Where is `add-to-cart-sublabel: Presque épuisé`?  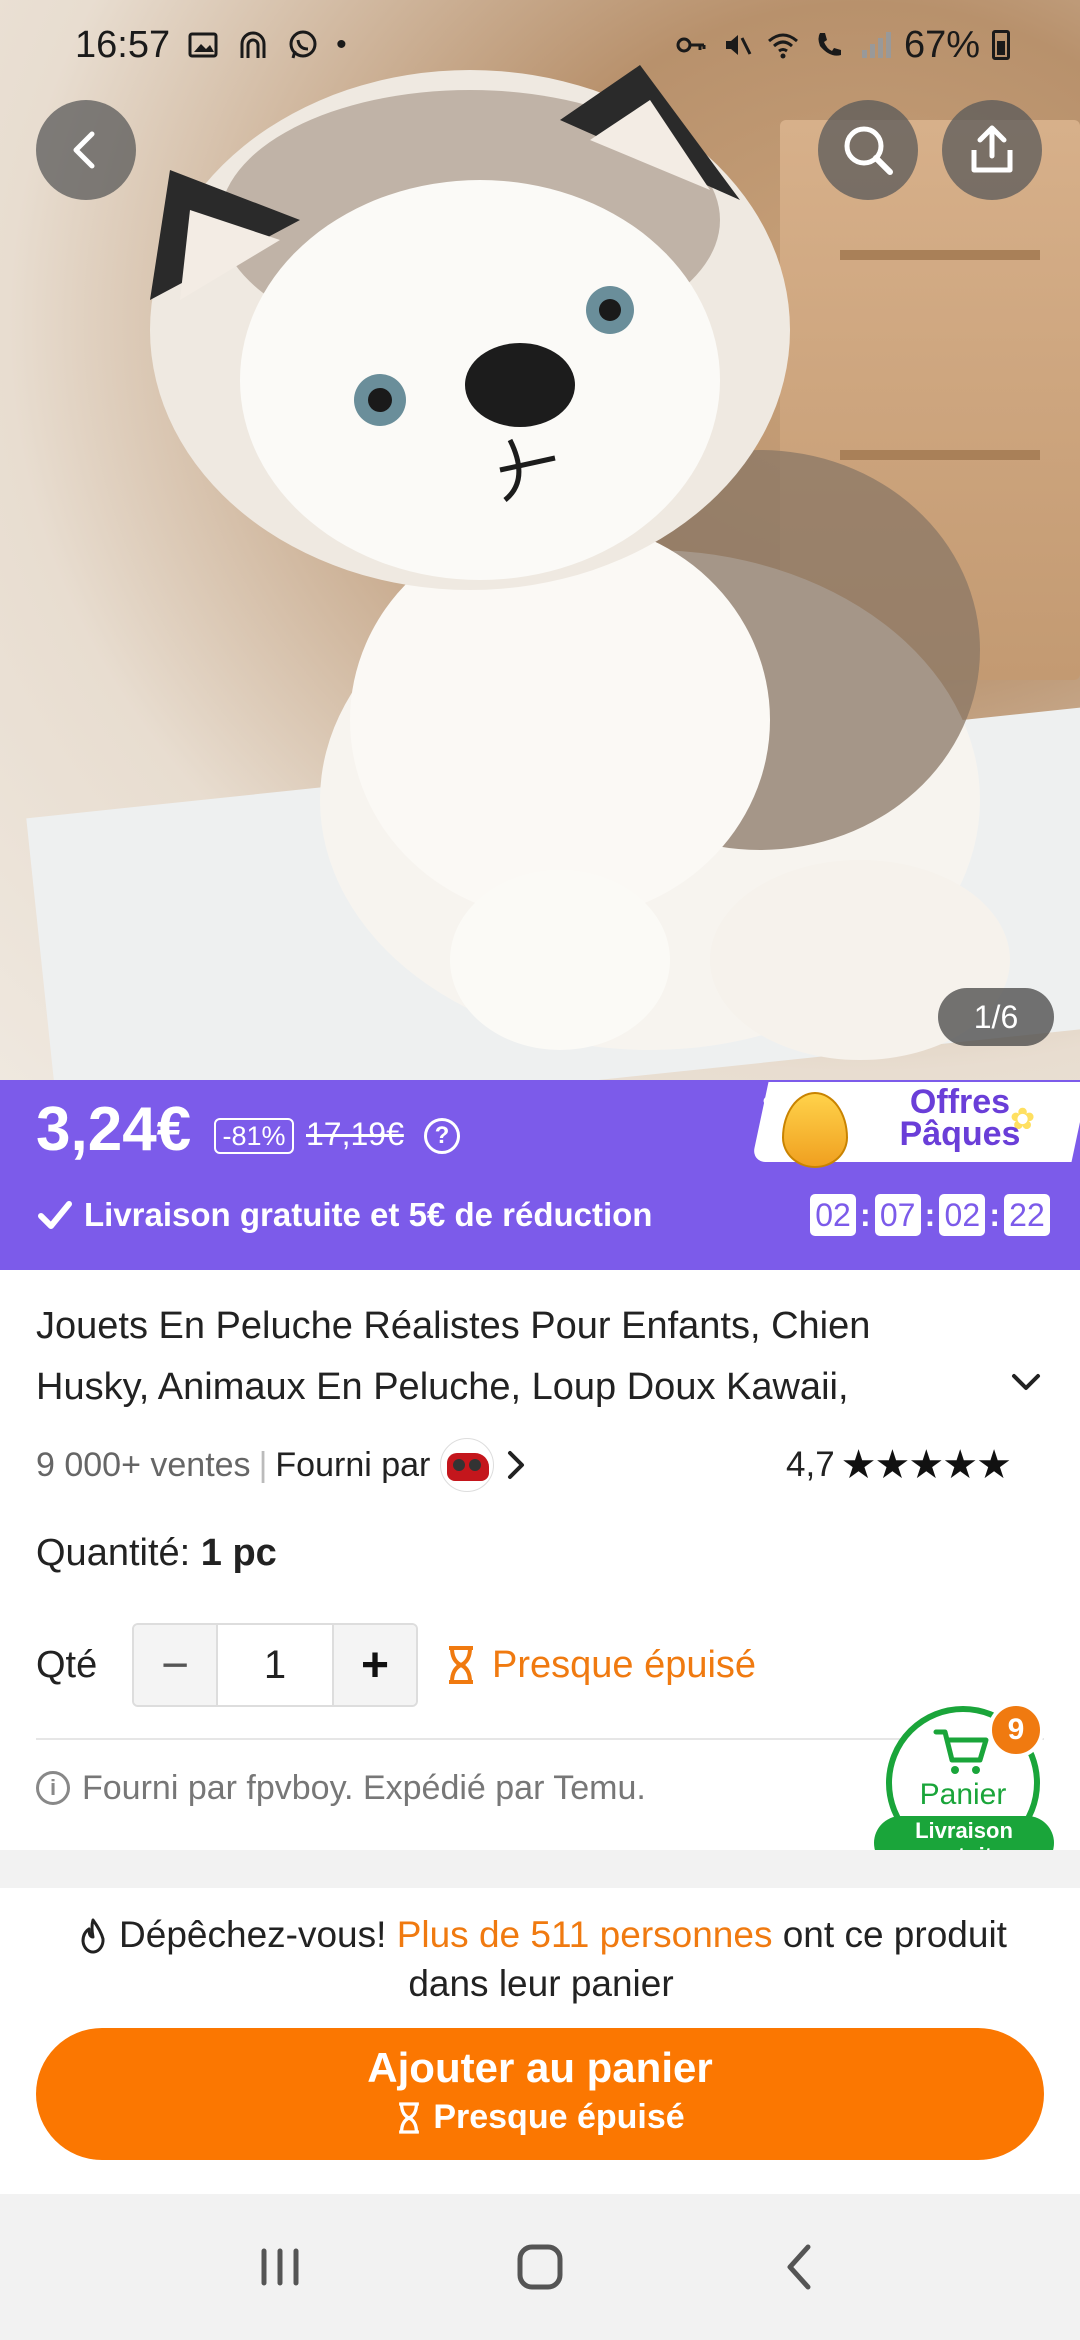 add-to-cart-sublabel: Presque épuisé is located at coordinates (540, 2117).